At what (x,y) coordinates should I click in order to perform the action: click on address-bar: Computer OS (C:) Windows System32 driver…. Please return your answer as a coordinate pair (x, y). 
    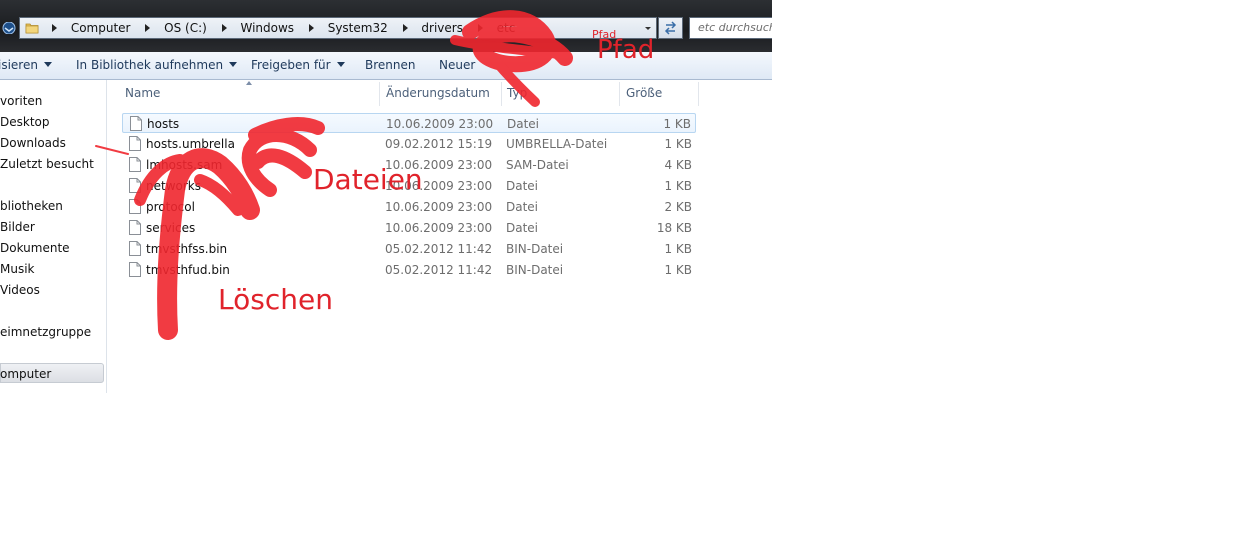
    Looking at the image, I should click on (338, 28).